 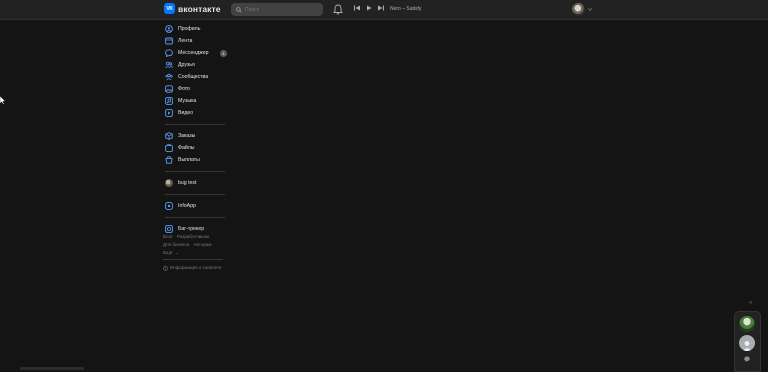 What do you see at coordinates (169, 101) in the screenshot?
I see `music-icon` at bounding box center [169, 101].